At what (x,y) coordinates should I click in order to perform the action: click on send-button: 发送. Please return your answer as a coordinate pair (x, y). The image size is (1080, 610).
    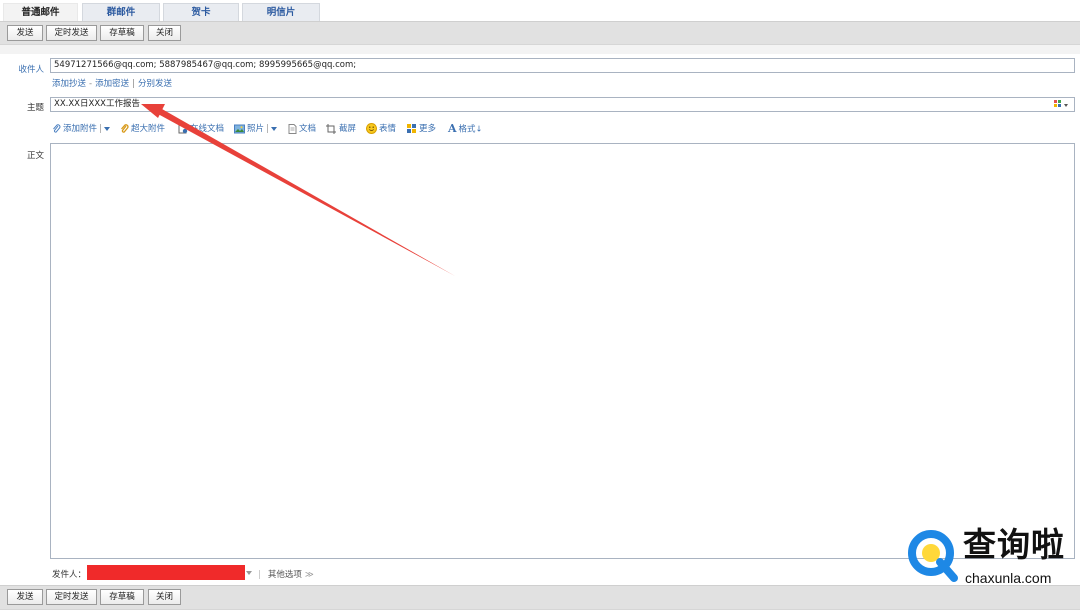
    Looking at the image, I should click on (25, 33).